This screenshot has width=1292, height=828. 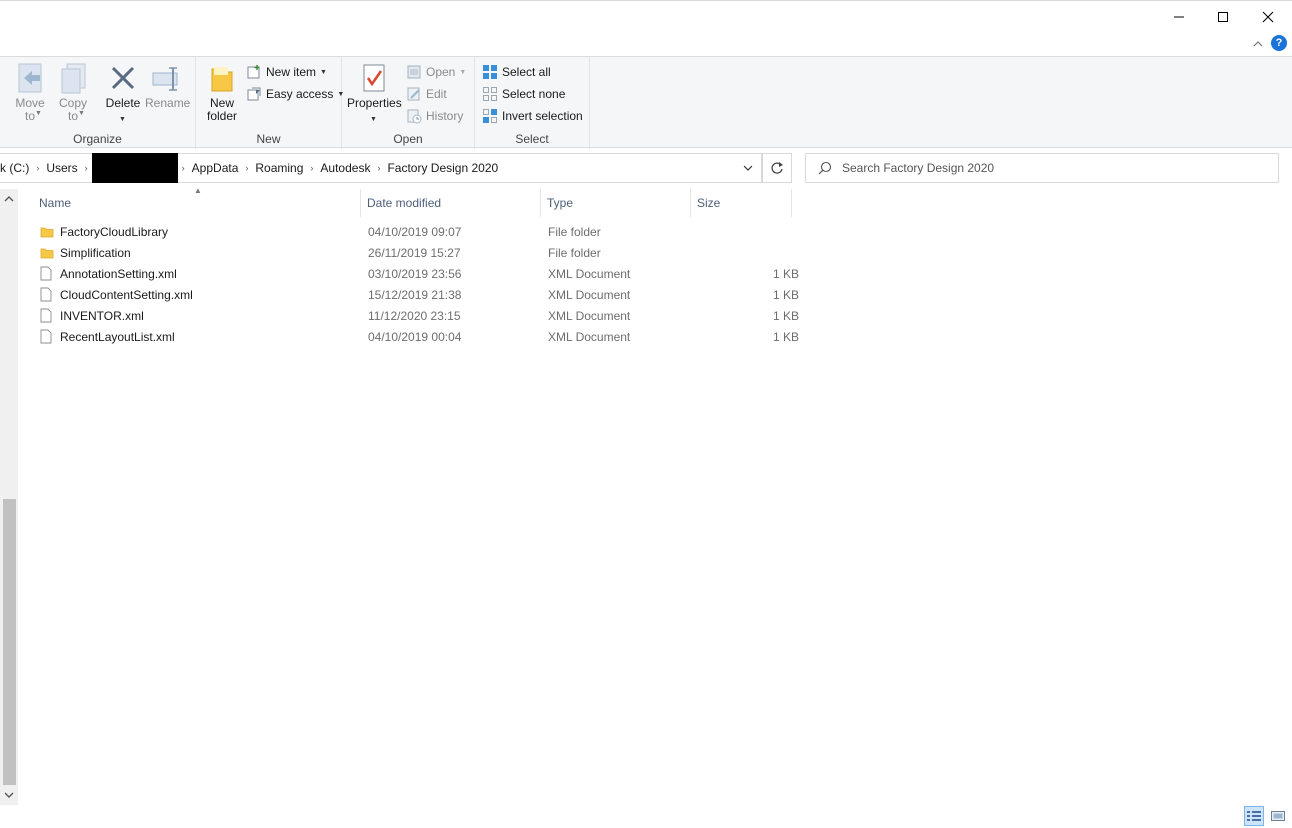 I want to click on easy-access-button: Easy access ▼, so click(x=295, y=94).